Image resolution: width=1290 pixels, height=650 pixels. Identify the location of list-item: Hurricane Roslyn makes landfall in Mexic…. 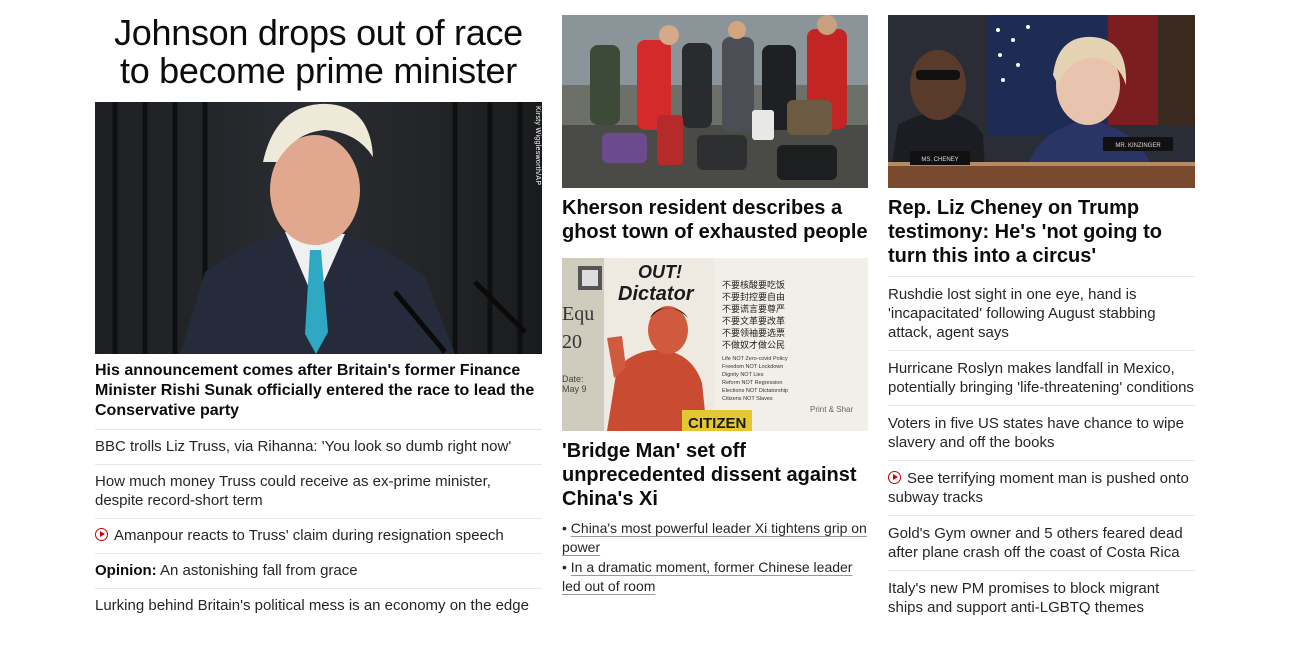
(1041, 377).